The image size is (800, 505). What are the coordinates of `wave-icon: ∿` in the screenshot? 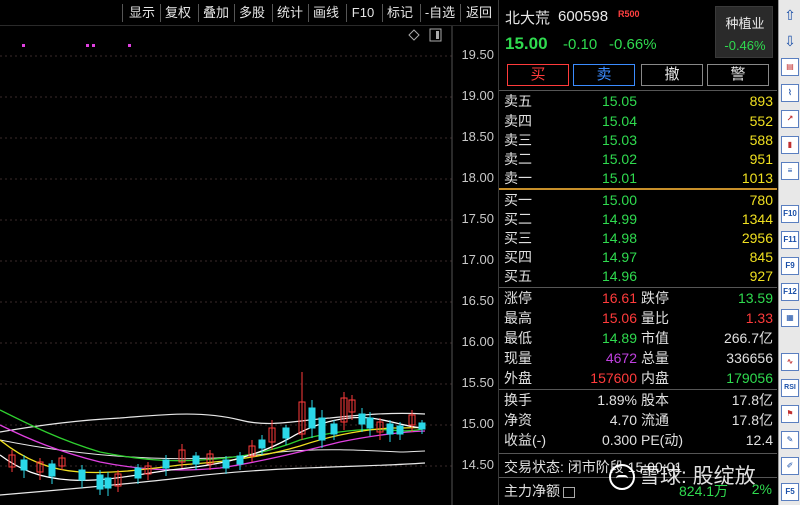 It's located at (790, 362).